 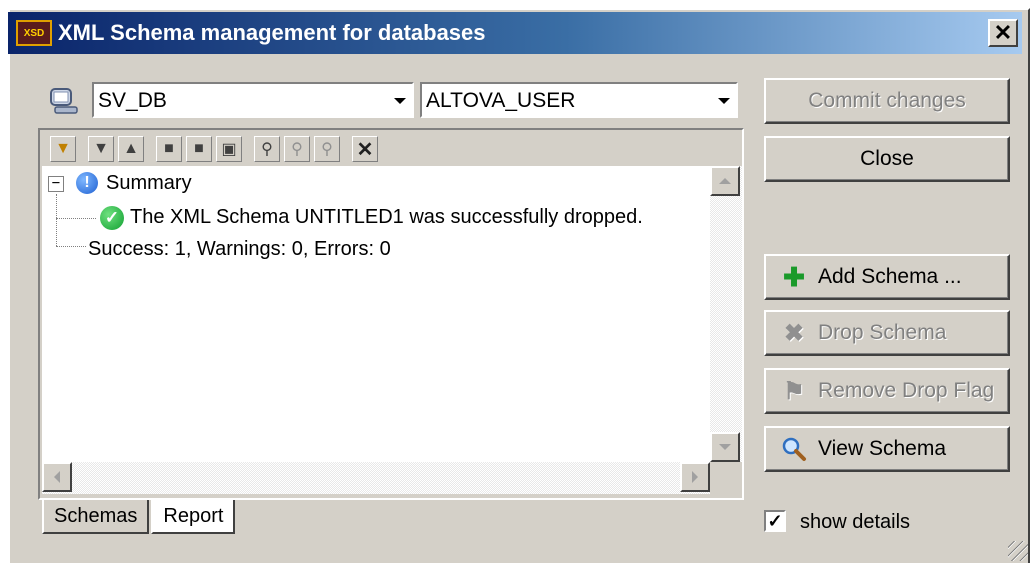 I want to click on drop-schema-button: ✖ Drop Schema, so click(x=887, y=333).